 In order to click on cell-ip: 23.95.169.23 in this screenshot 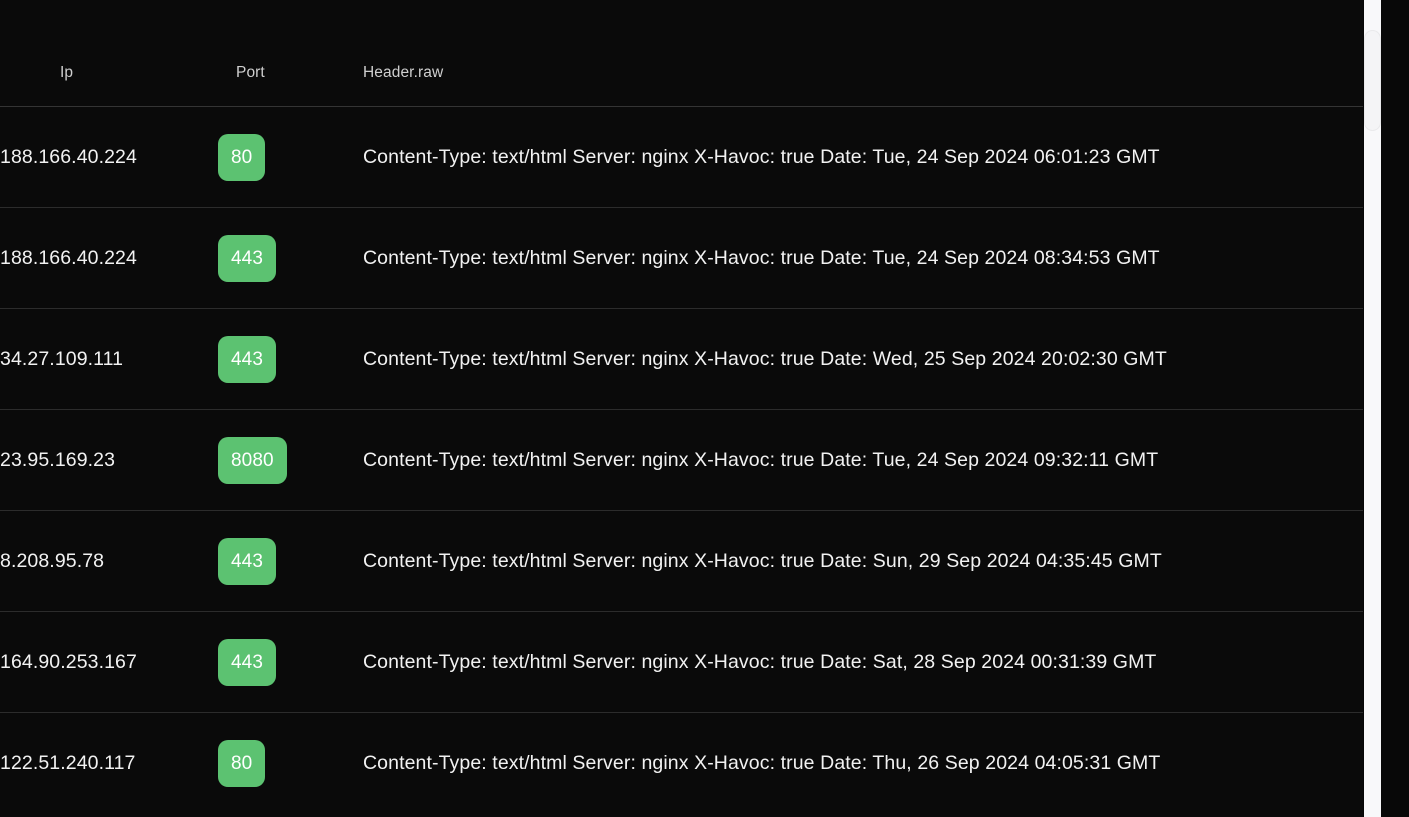, I will do `click(109, 460)`.